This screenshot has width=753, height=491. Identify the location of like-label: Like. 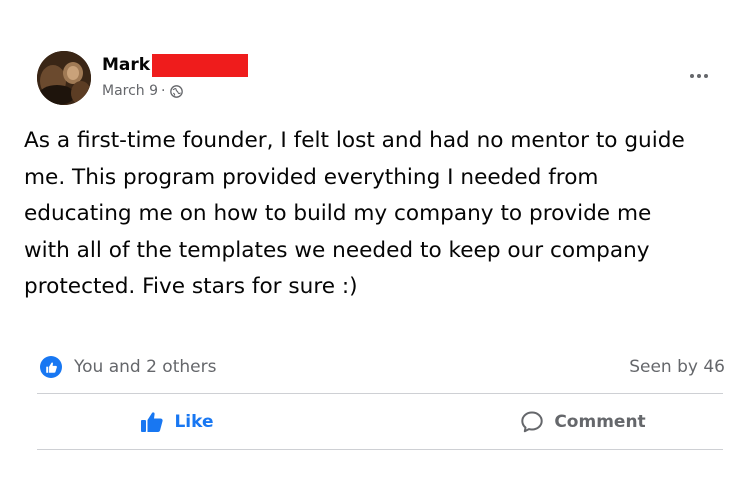
(194, 421).